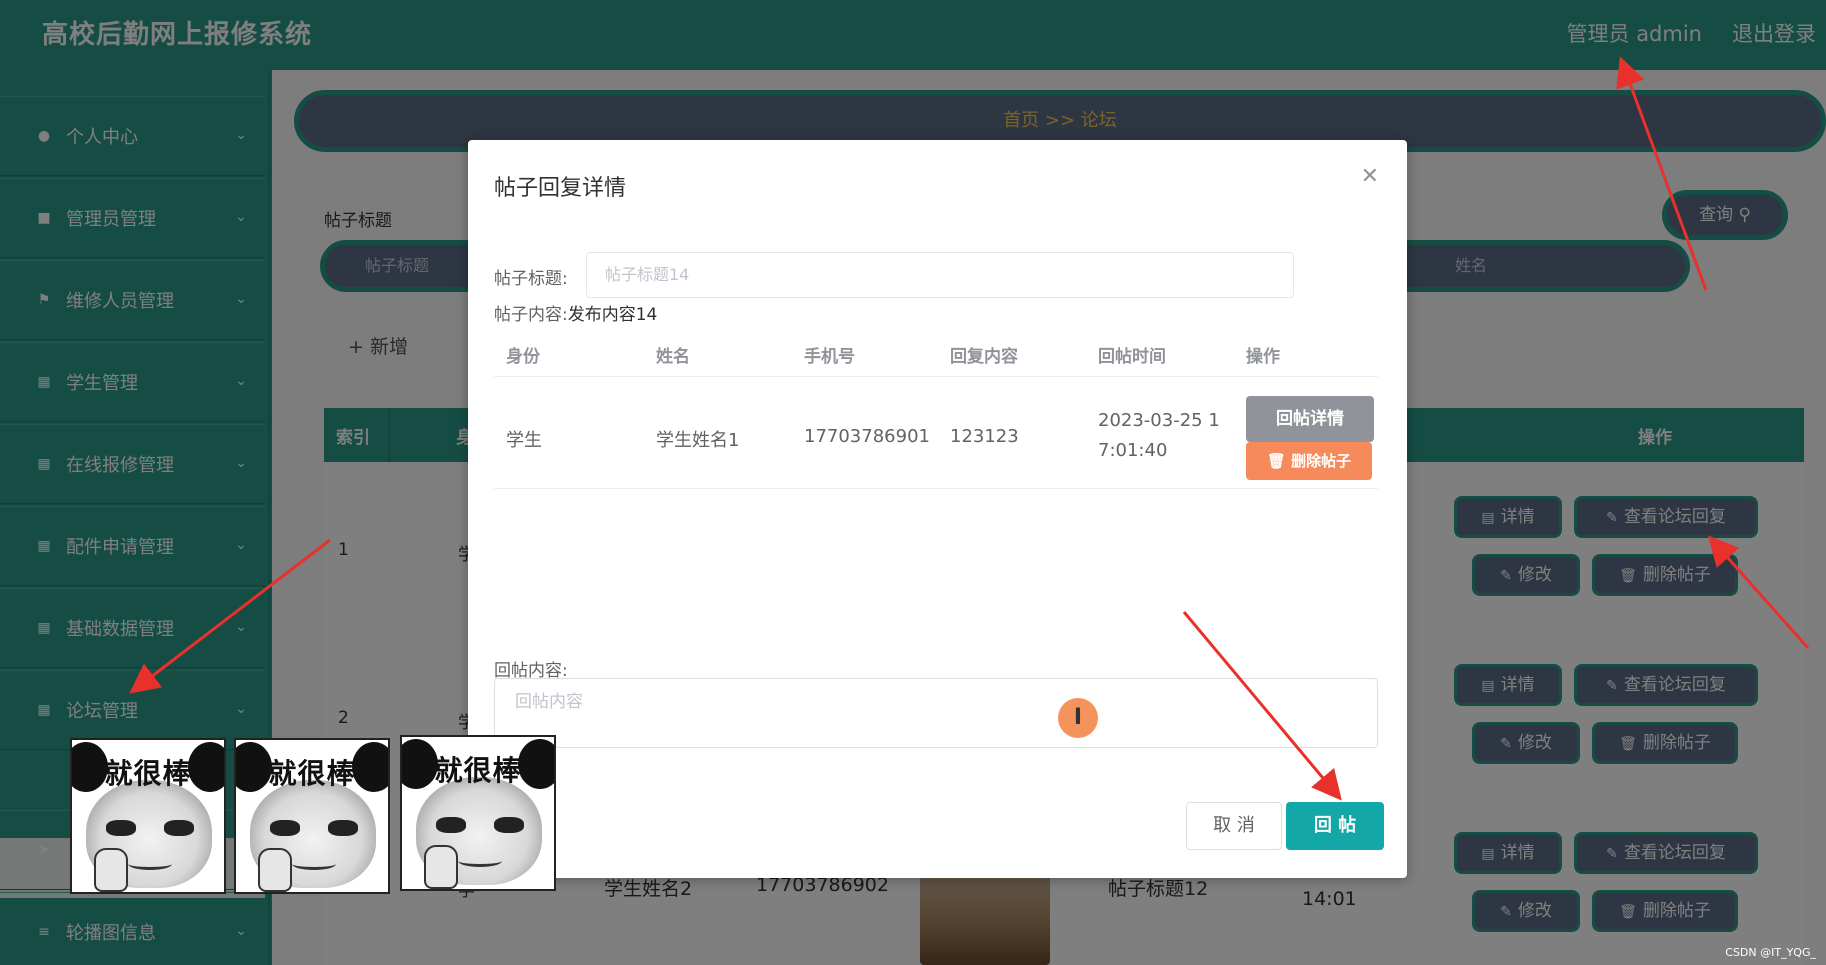  I want to click on dialog-title: 帖子回复详情, so click(560, 188).